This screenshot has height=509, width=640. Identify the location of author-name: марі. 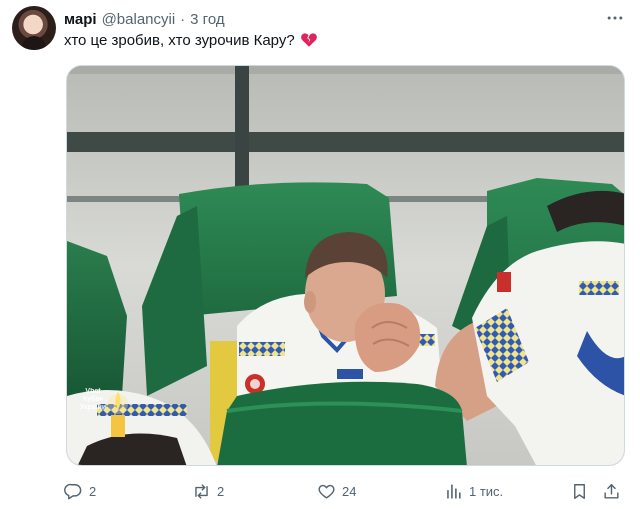
(80, 19).